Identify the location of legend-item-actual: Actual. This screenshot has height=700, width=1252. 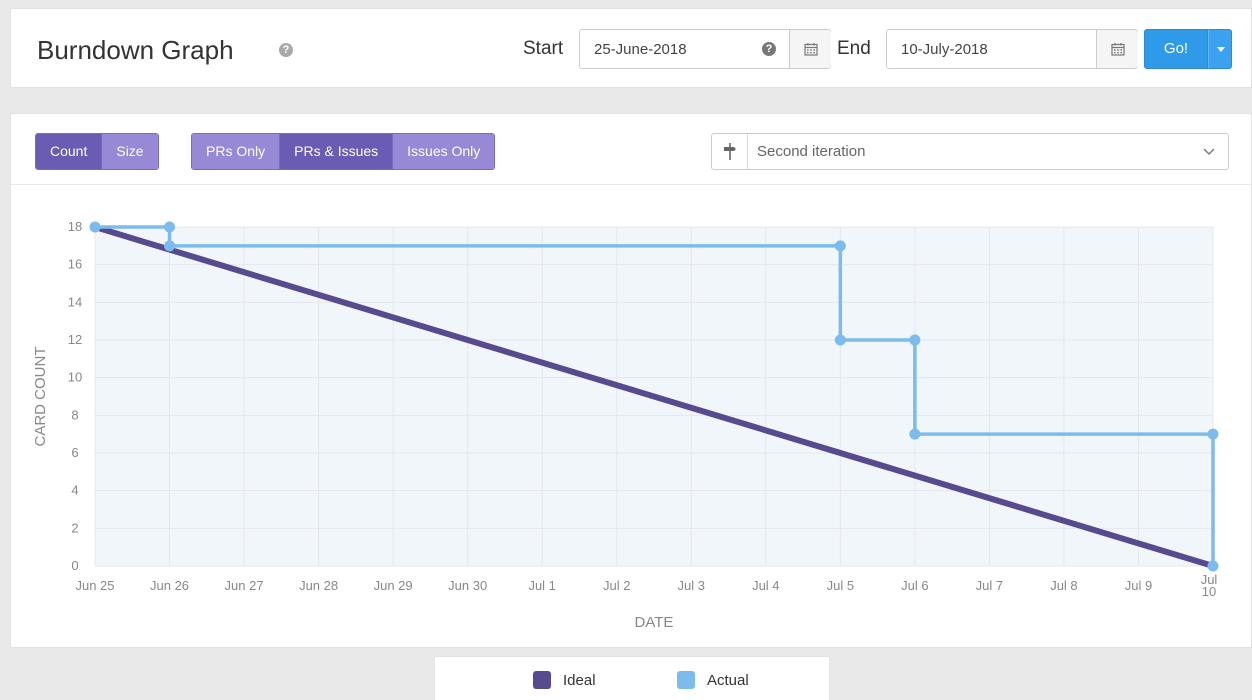
(713, 680).